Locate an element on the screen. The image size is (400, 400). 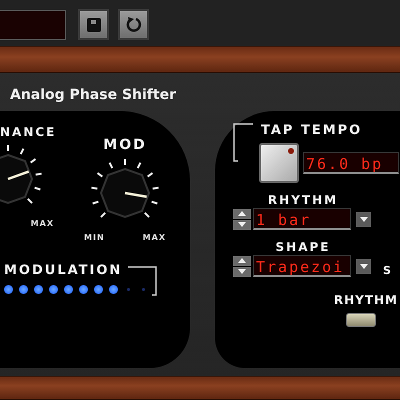
reset-button is located at coordinates (133, 24).